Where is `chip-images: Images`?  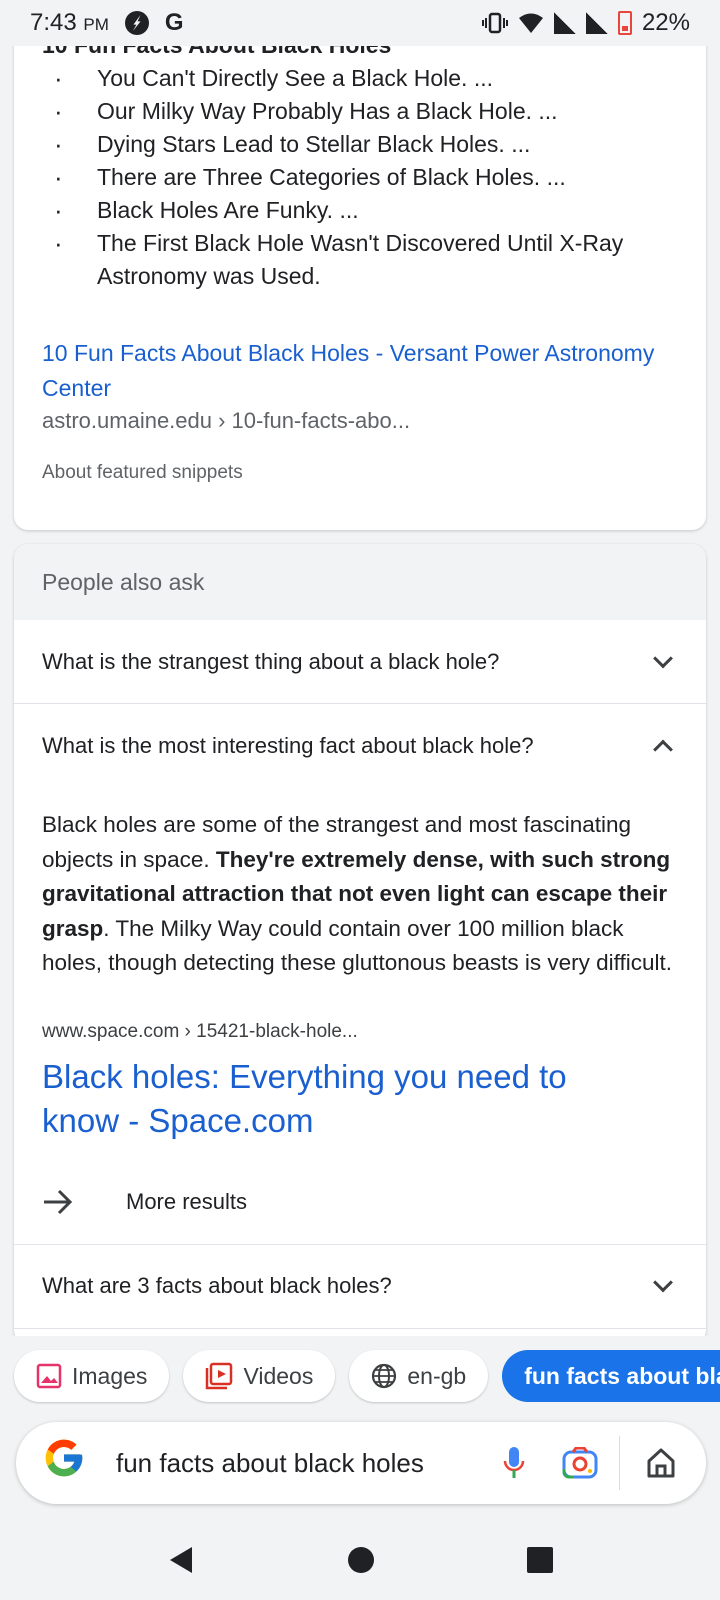
chip-images: Images is located at coordinates (92, 1376).